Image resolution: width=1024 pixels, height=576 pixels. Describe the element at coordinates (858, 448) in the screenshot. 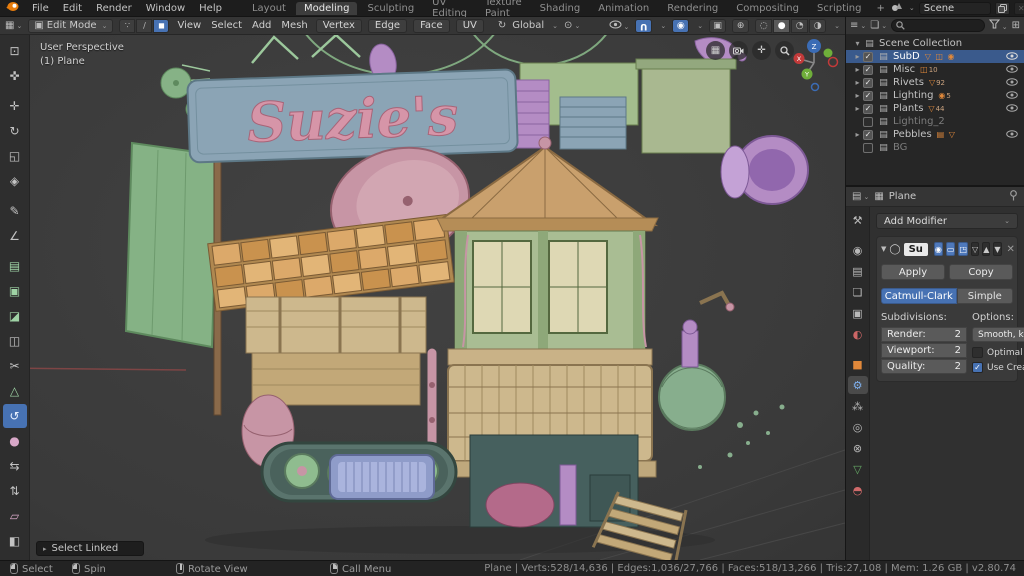

I see `tab-constraints: ⊗` at that location.